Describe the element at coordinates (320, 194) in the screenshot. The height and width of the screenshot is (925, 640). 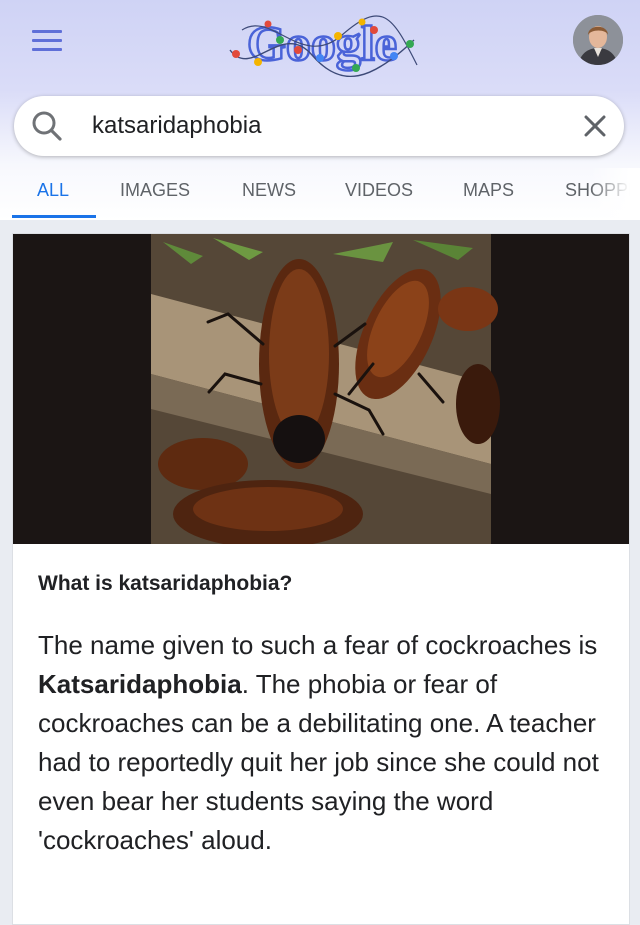
I see `search-tabs: ALL IMAGES NEWS VIDEOS MAPS SHOPPI` at that location.